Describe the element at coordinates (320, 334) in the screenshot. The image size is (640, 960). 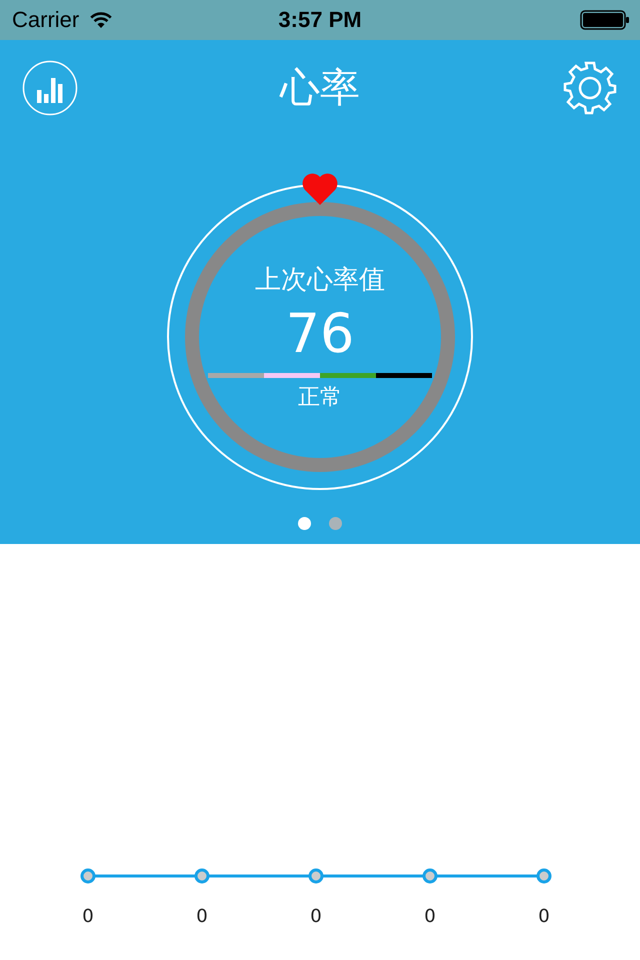
I see `heart-rate-value: 76` at that location.